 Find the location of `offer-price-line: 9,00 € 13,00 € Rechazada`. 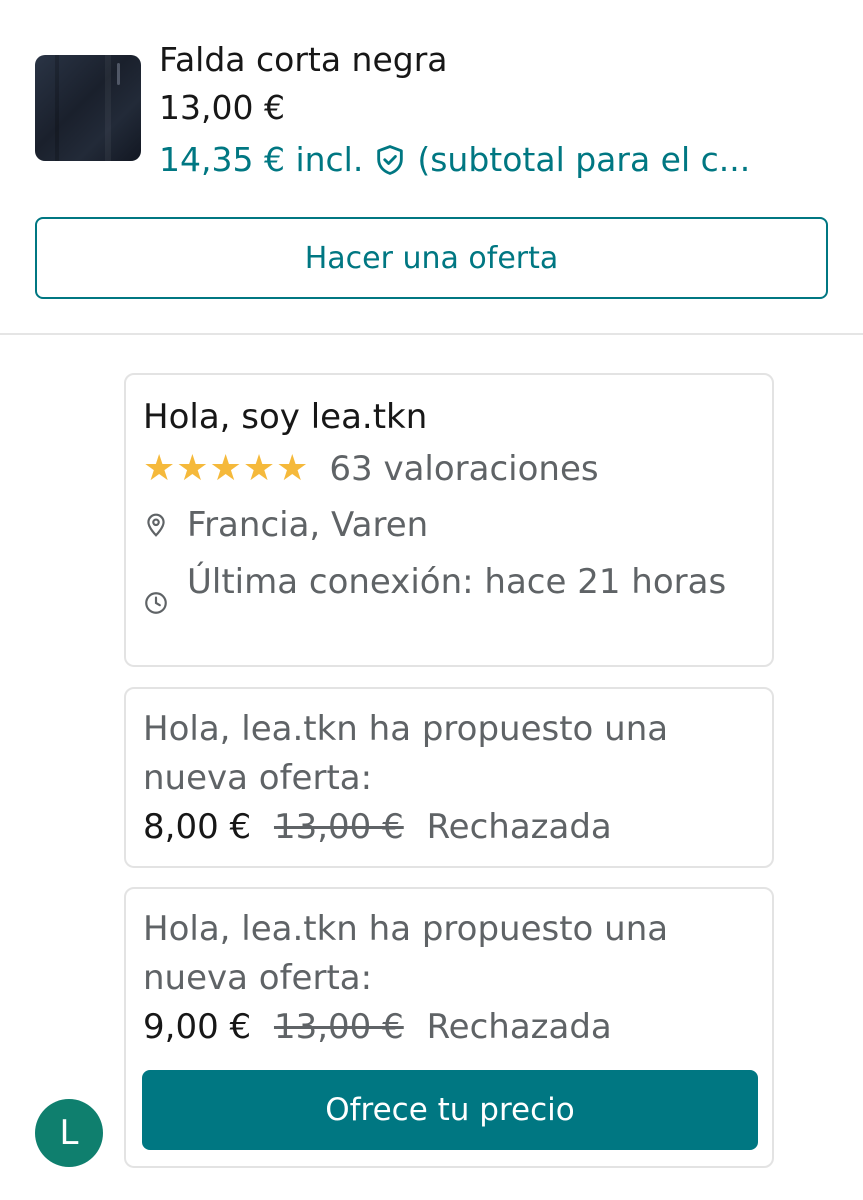

offer-price-line: 9,00 € 13,00 € Rechazada is located at coordinates (377, 1027).